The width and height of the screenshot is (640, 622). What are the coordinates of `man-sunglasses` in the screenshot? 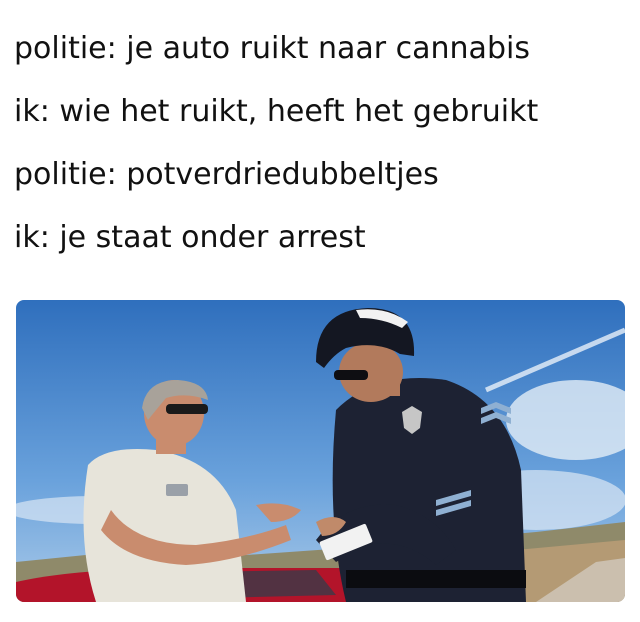 It's located at (187, 409).